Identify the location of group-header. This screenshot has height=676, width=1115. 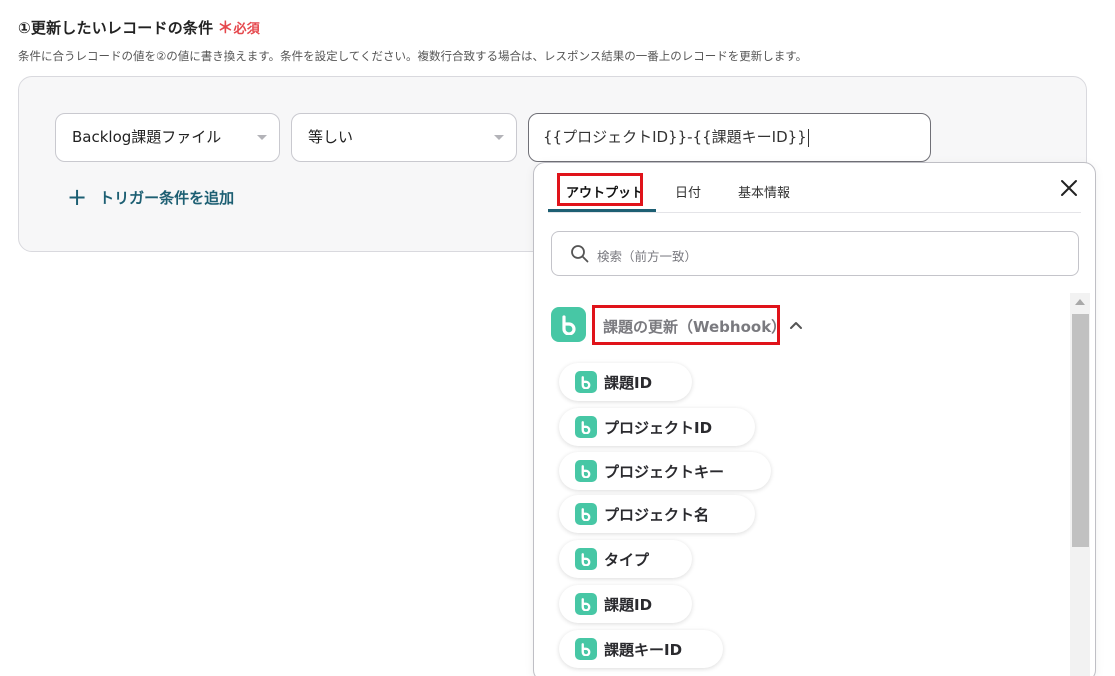
(568, 324).